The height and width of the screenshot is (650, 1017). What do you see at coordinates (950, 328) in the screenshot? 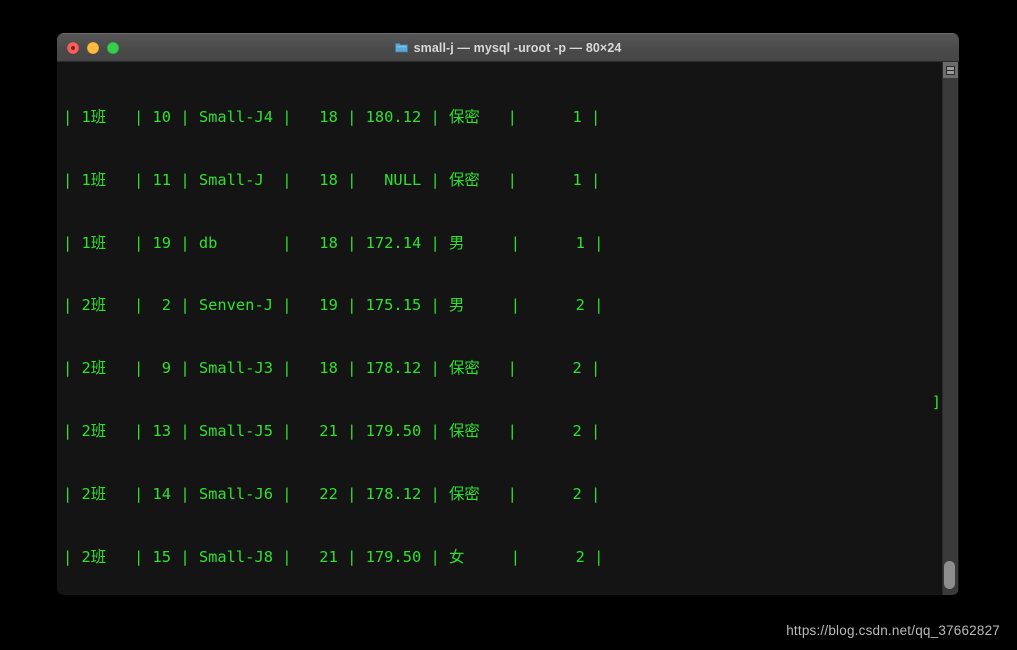
I see `vertical-scrollbar` at bounding box center [950, 328].